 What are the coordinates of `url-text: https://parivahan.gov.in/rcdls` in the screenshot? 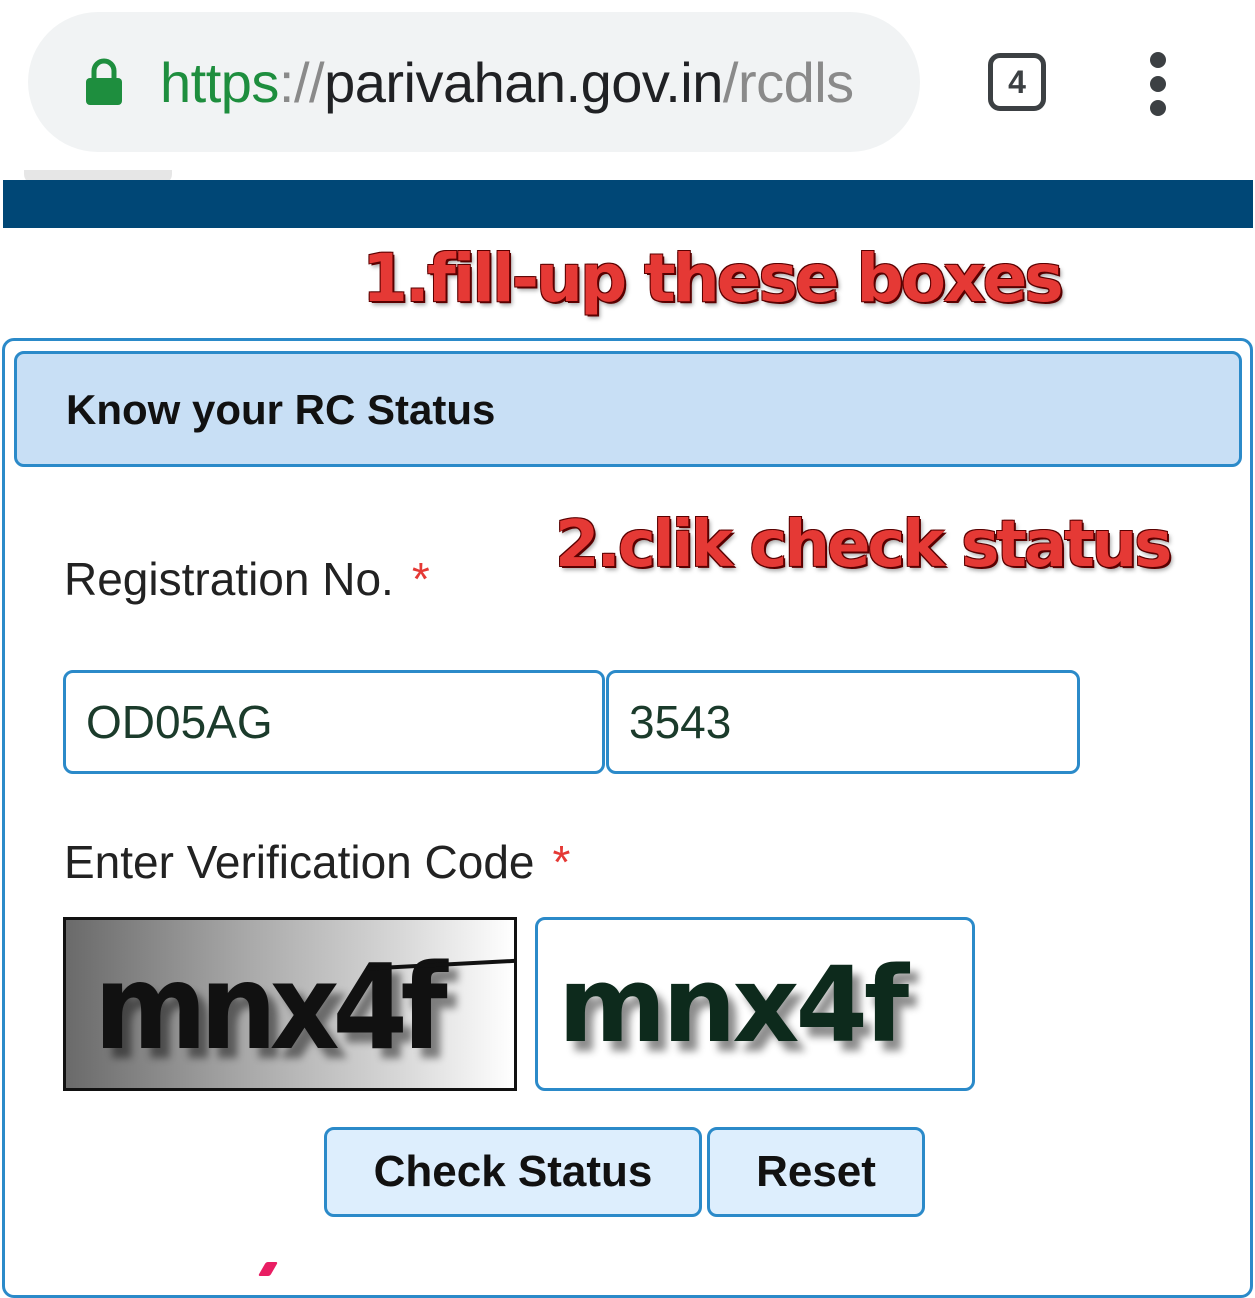 It's located at (507, 83).